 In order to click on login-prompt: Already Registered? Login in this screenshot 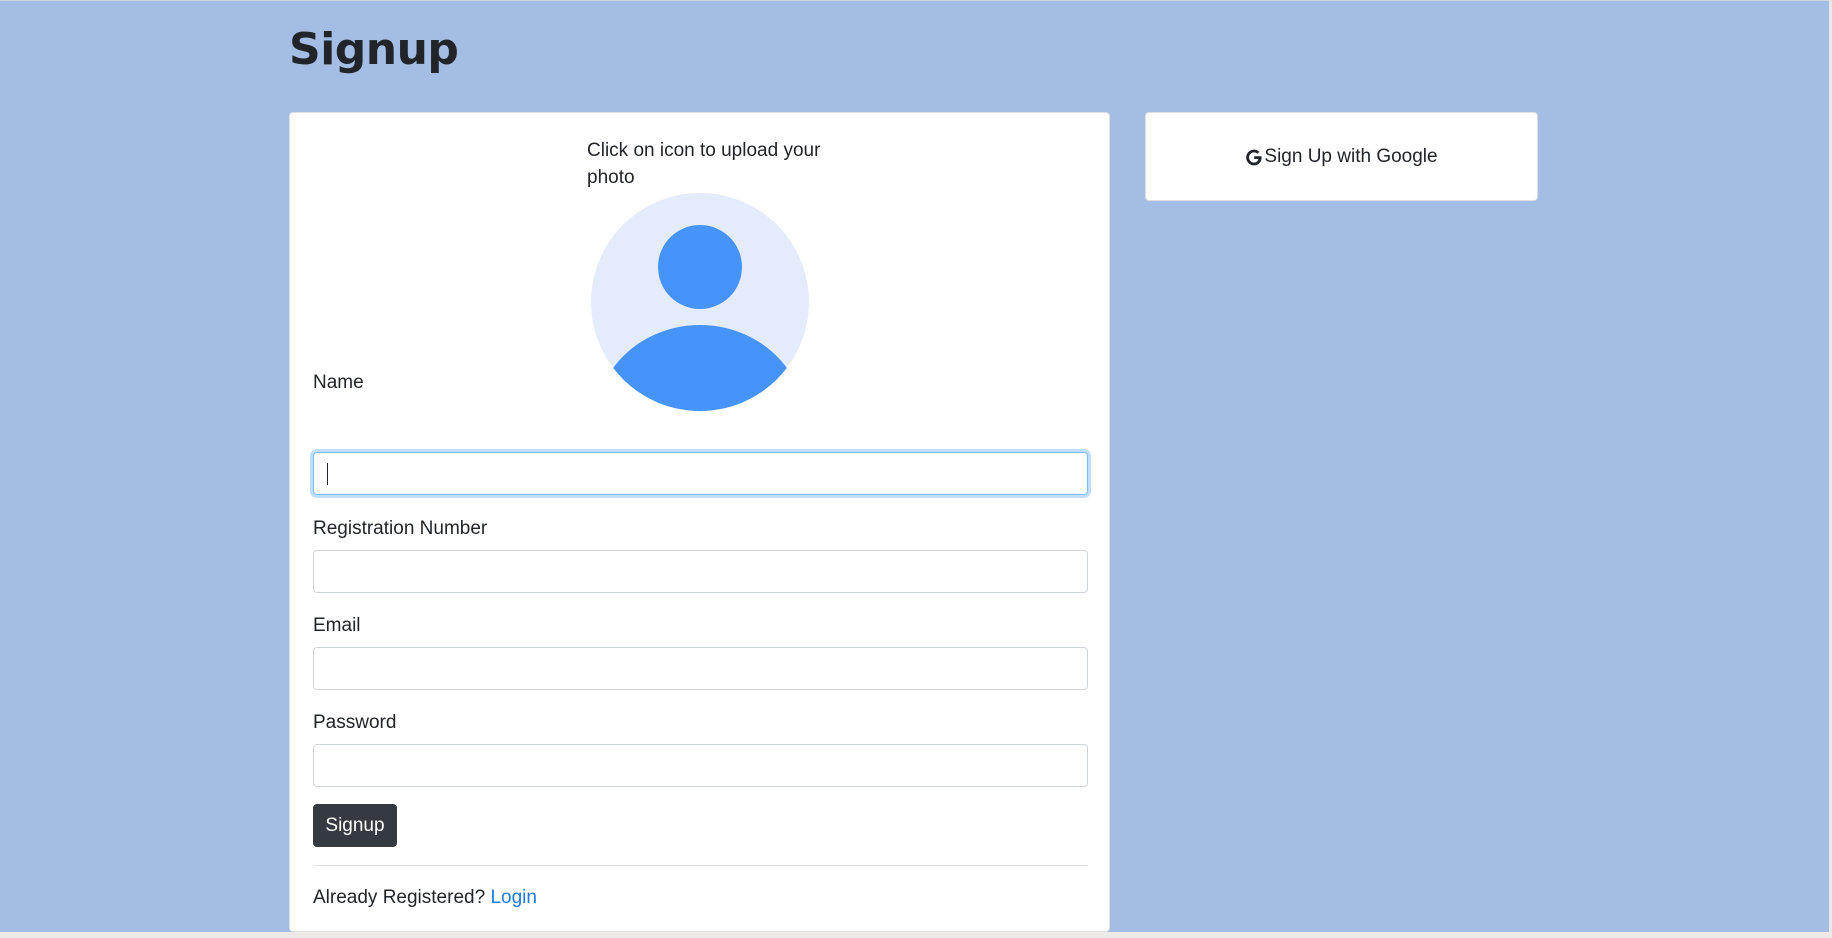, I will do `click(425, 898)`.